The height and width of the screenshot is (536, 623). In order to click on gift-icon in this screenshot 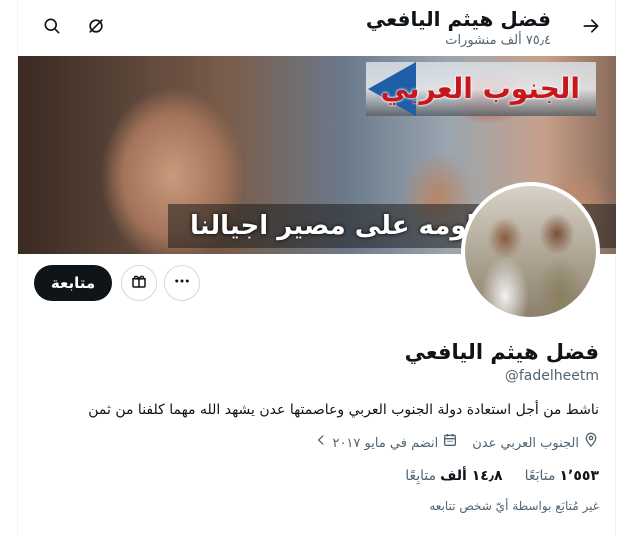, I will do `click(139, 283)`.